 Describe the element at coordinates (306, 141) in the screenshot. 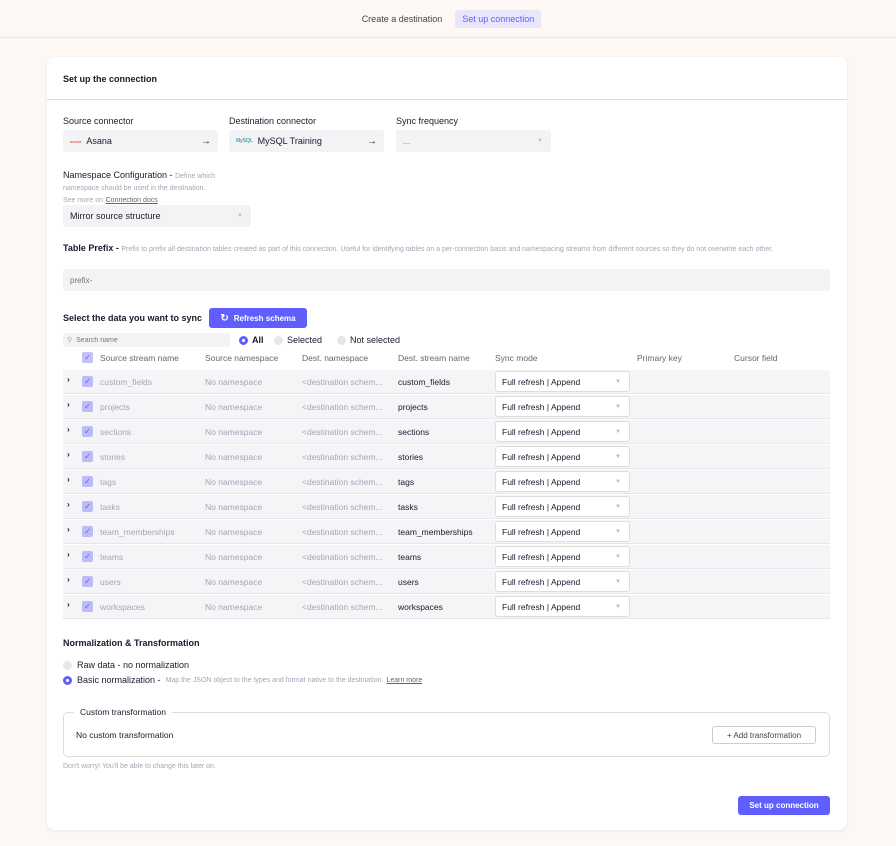

I see `destination-connector-field: MySQL MySQL Training →` at that location.